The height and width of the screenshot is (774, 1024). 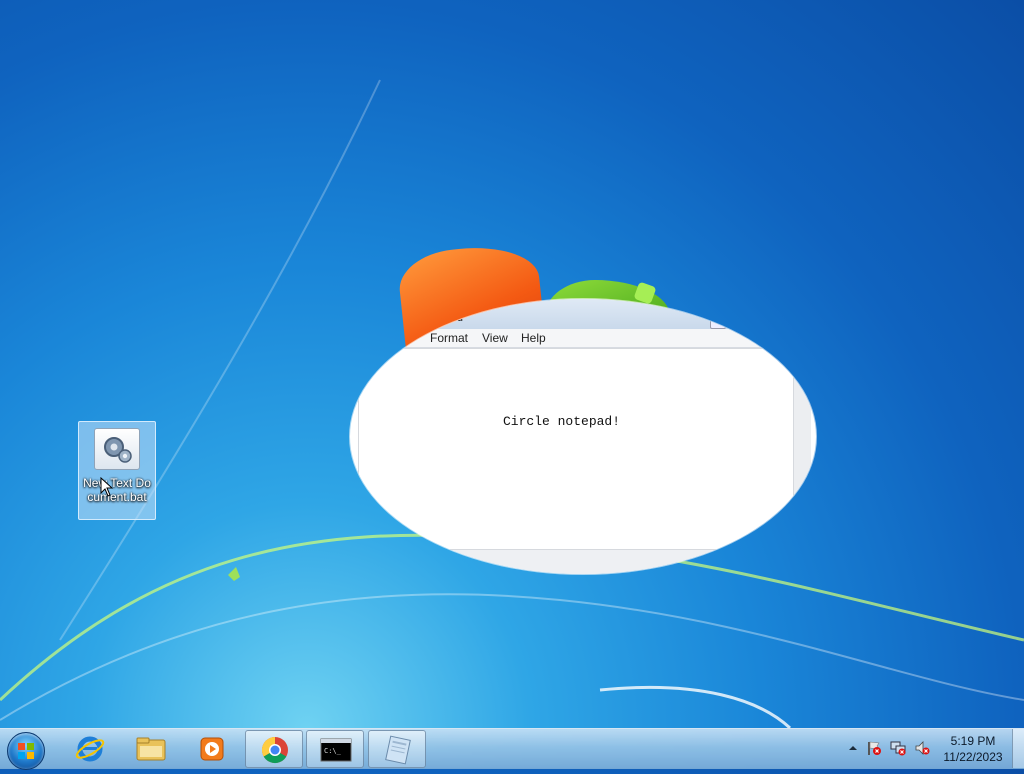 I want to click on notepad-icon, so click(x=398, y=750).